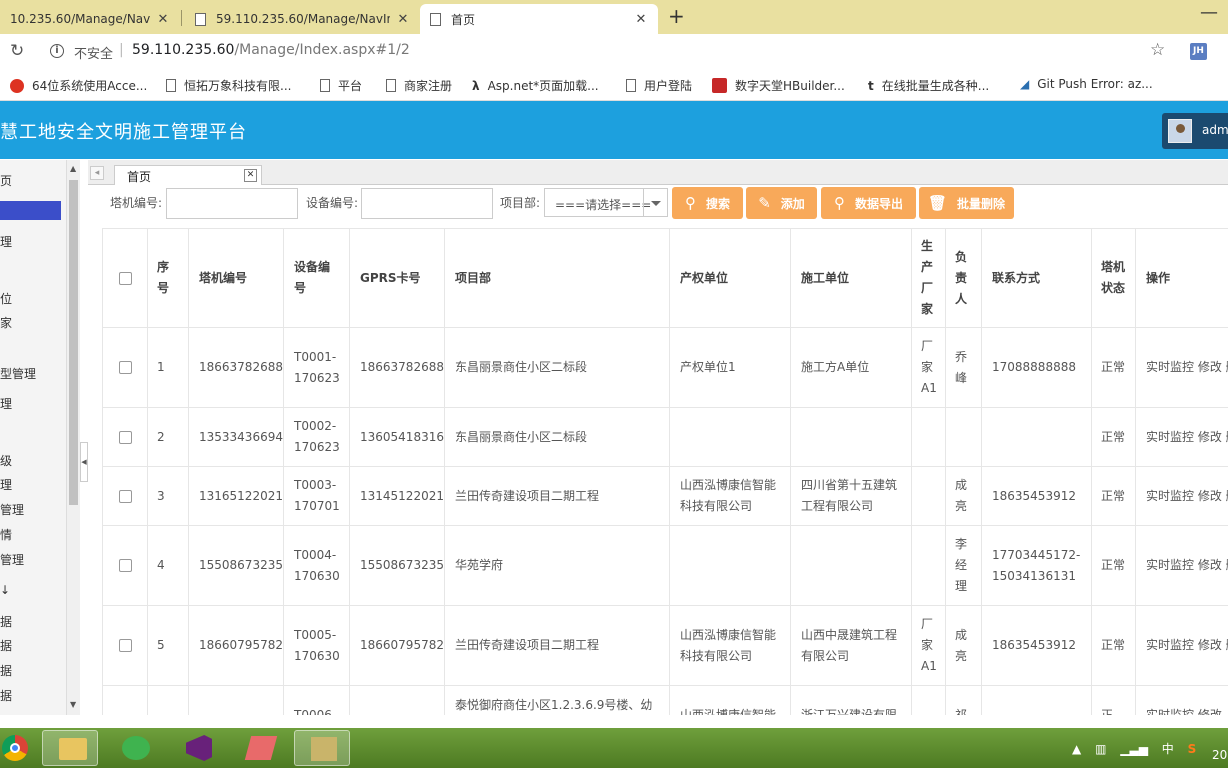 The height and width of the screenshot is (768, 1228). I want to click on signal-icon: ▁▃▅, so click(1134, 749).